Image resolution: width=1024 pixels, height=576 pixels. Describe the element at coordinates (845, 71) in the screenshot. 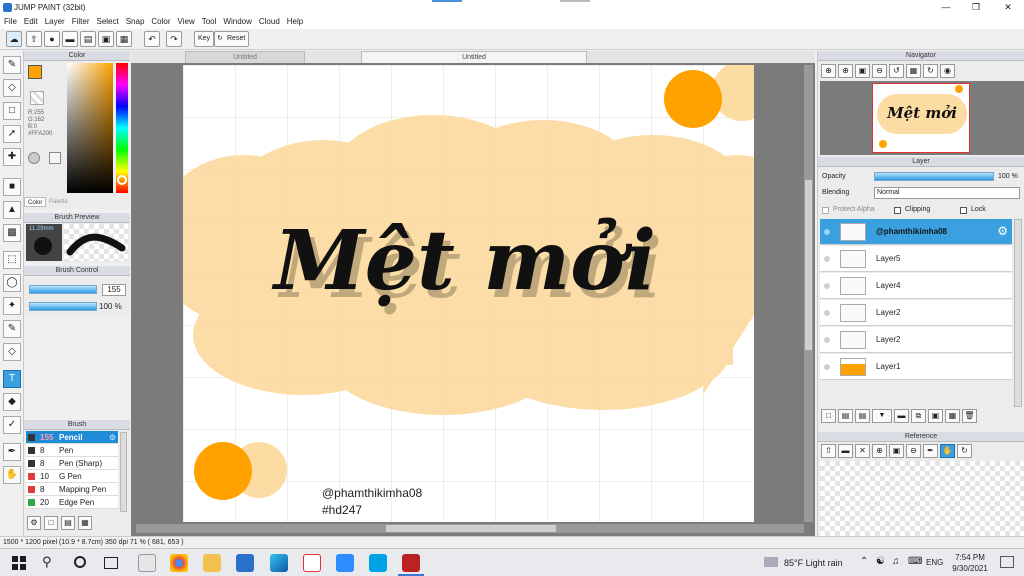

I see `zoom-icon: ⊕` at that location.